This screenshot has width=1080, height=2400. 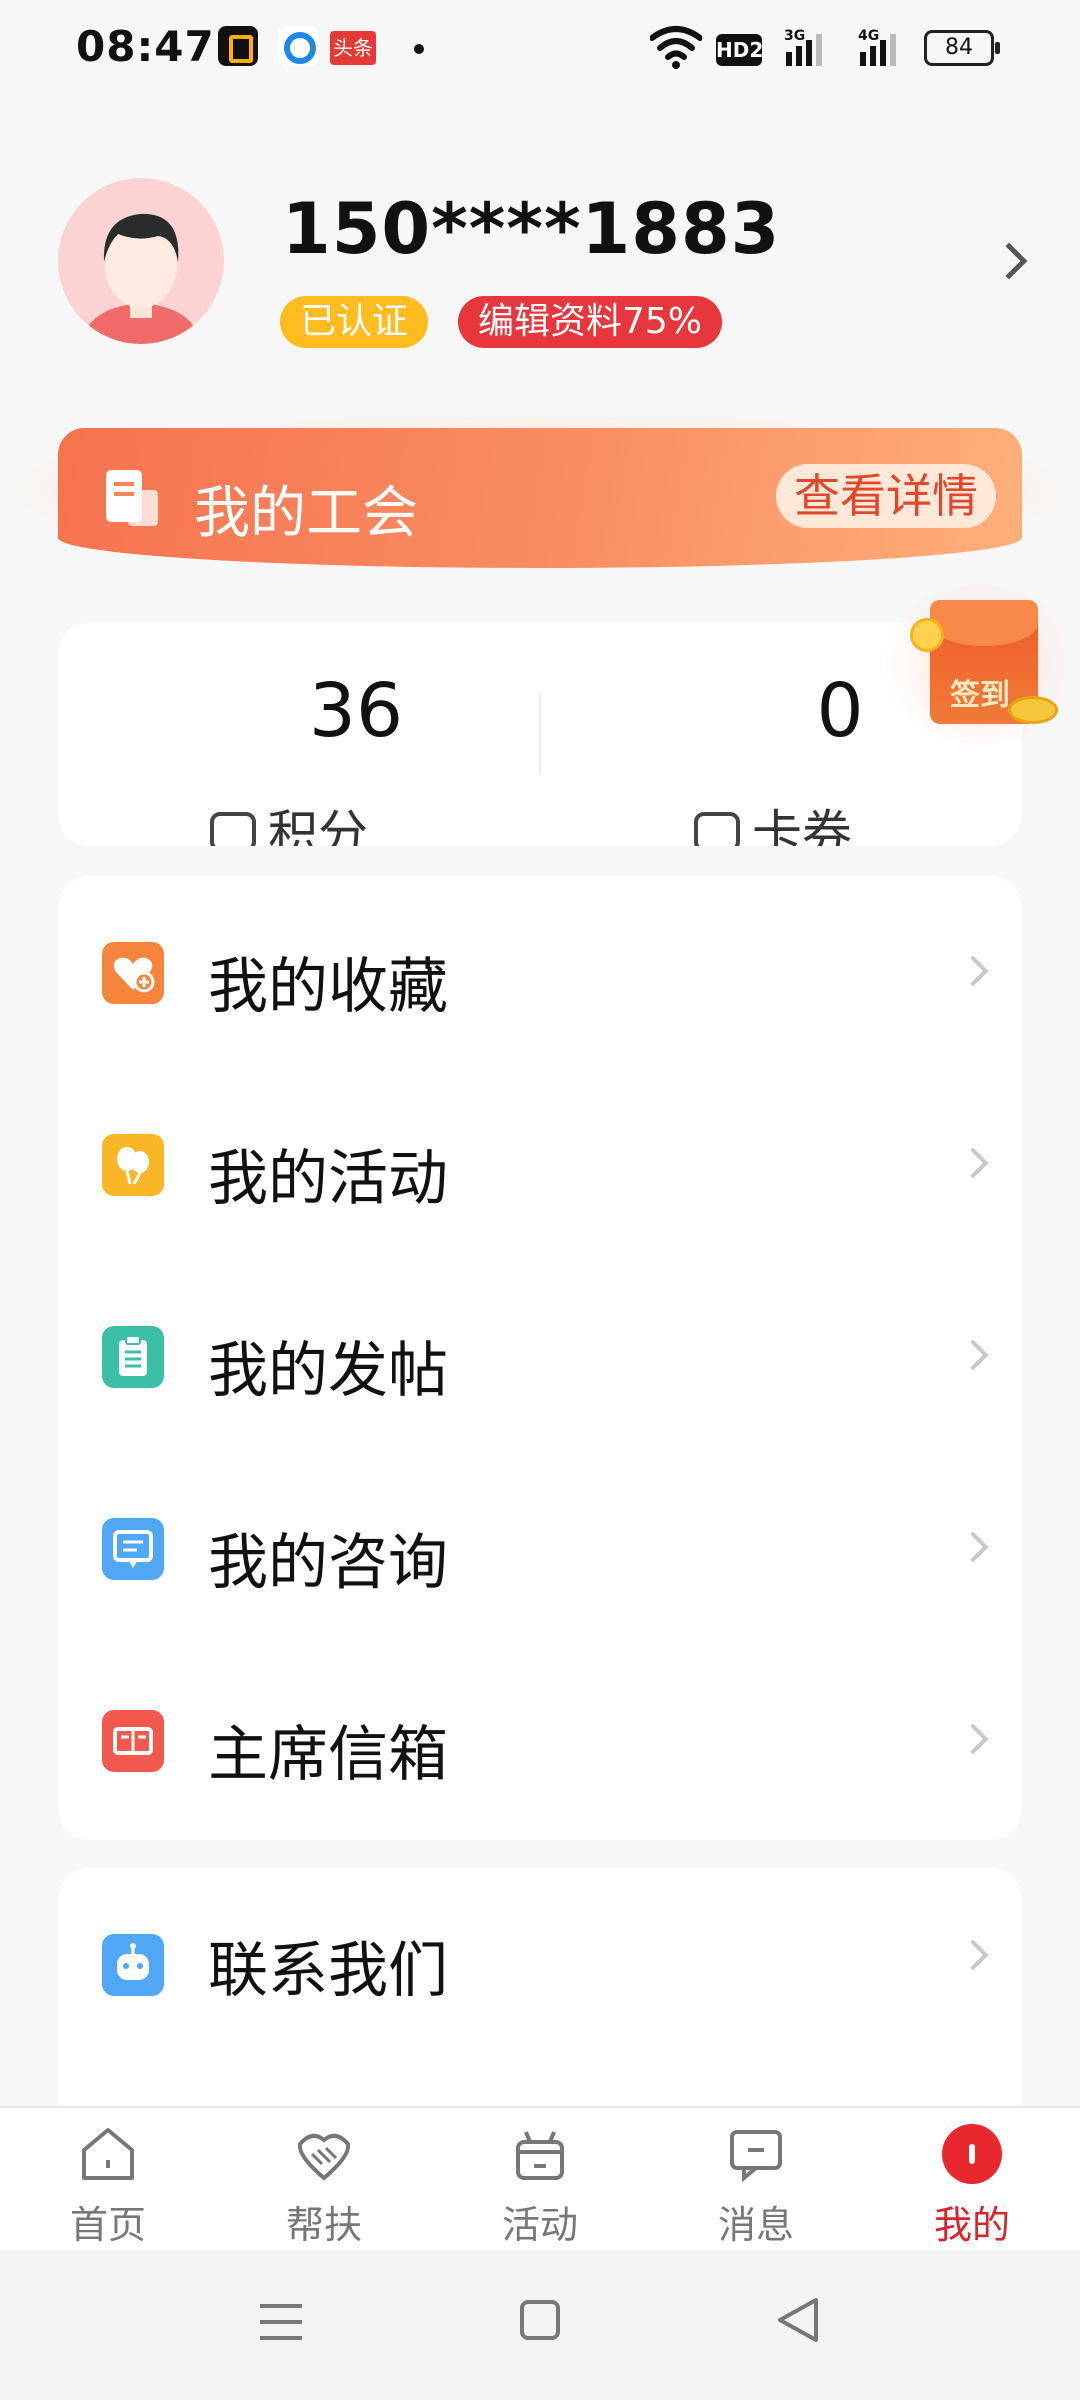 What do you see at coordinates (798, 2320) in the screenshot?
I see `back-icon` at bounding box center [798, 2320].